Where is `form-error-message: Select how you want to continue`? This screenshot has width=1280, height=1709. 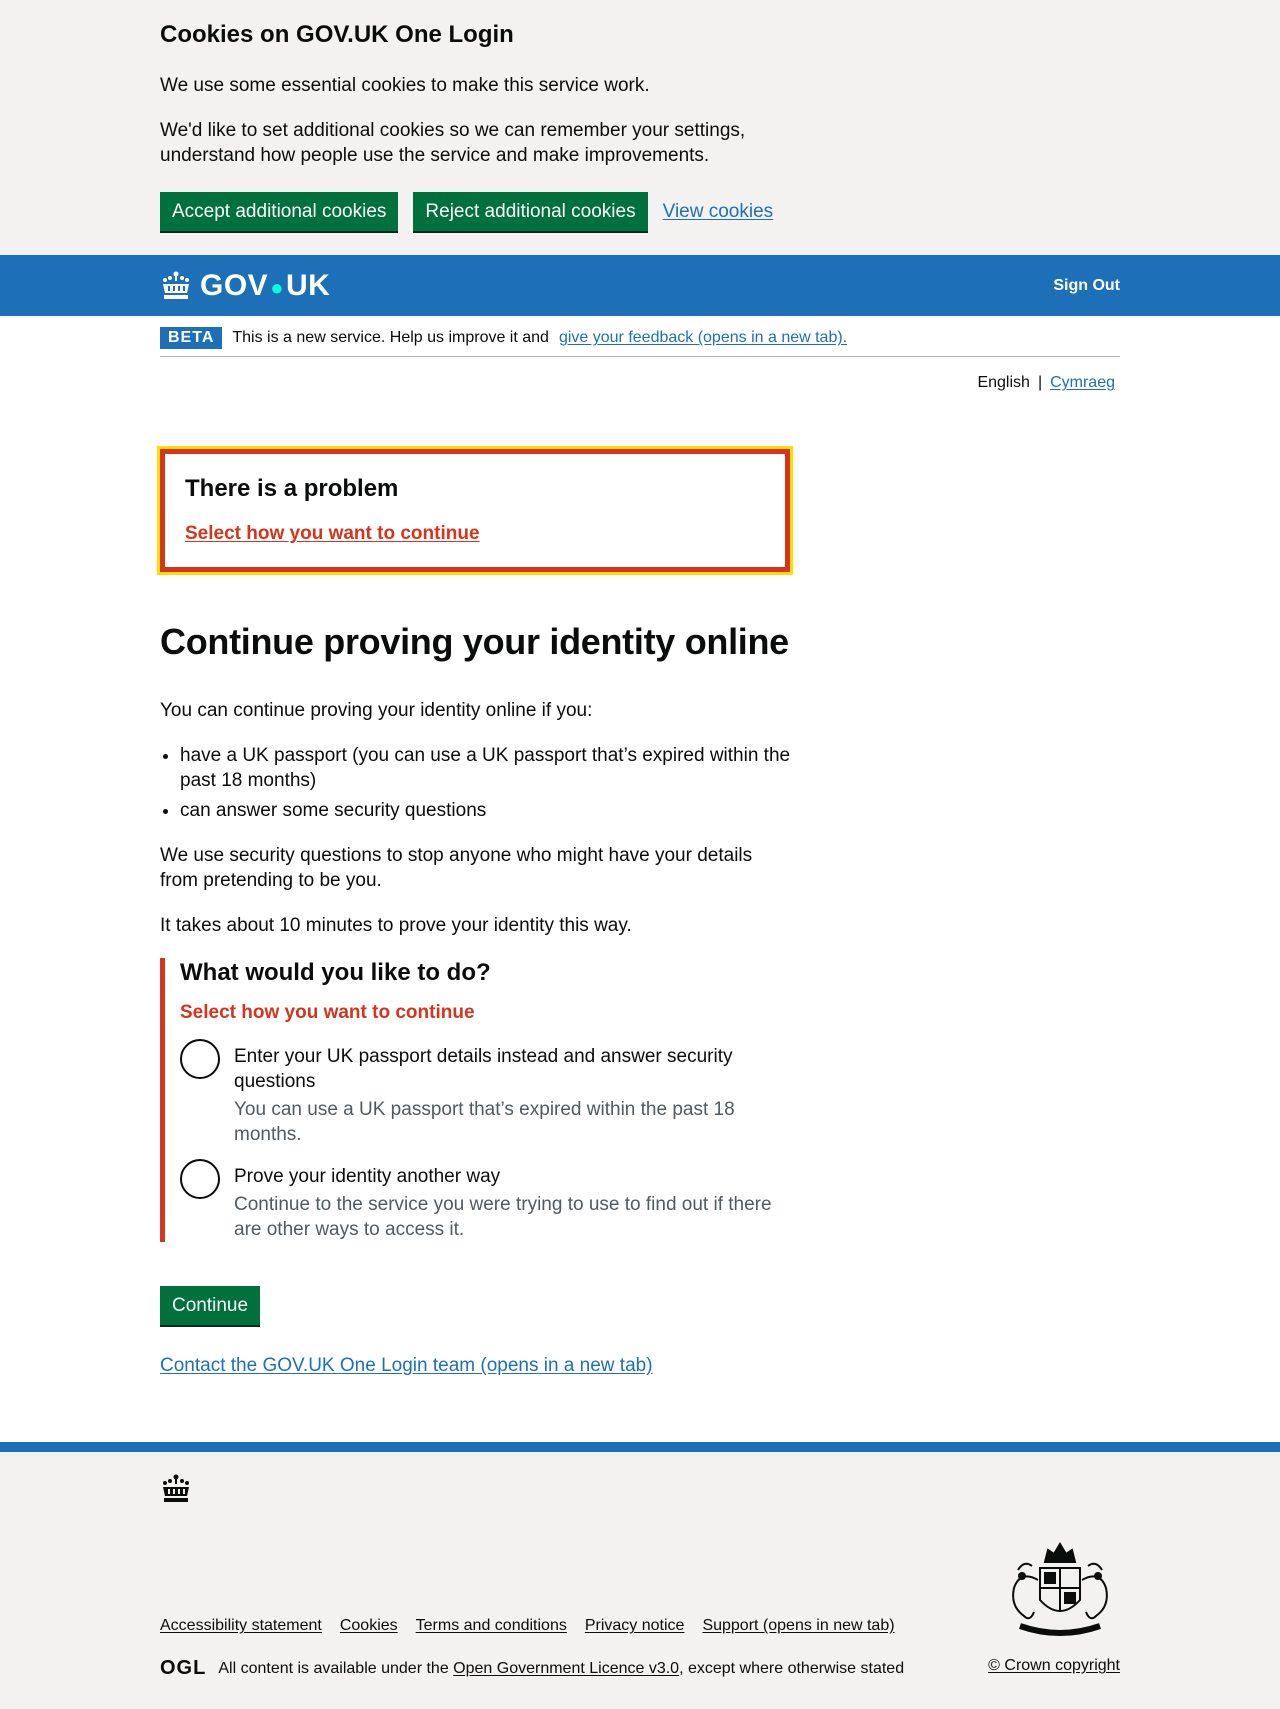
form-error-message: Select how you want to continue is located at coordinates (327, 1012).